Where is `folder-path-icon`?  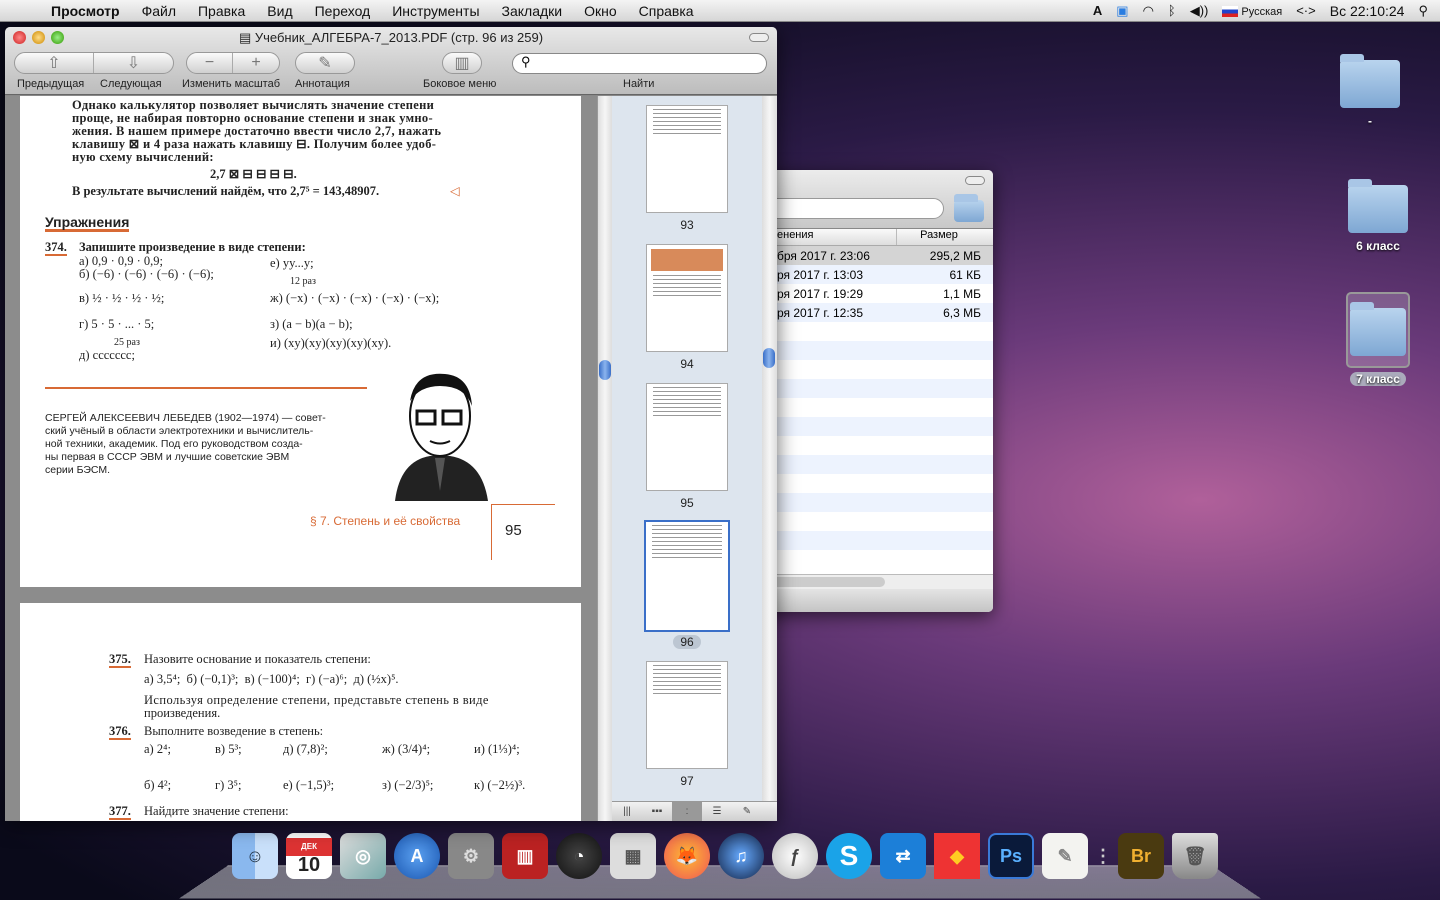
folder-path-icon is located at coordinates (969, 208).